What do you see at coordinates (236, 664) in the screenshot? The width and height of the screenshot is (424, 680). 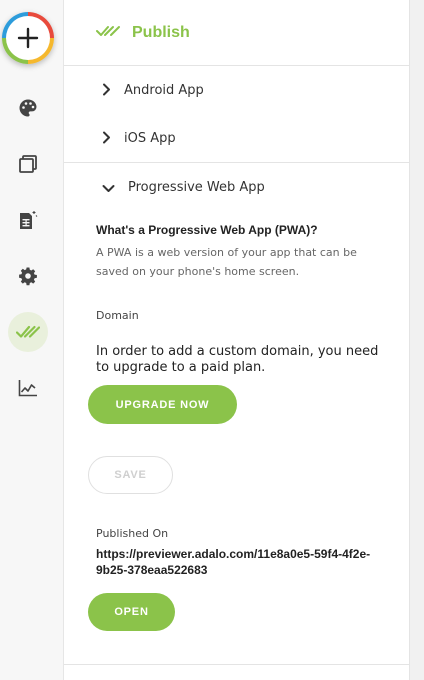 I see `divider` at bounding box center [236, 664].